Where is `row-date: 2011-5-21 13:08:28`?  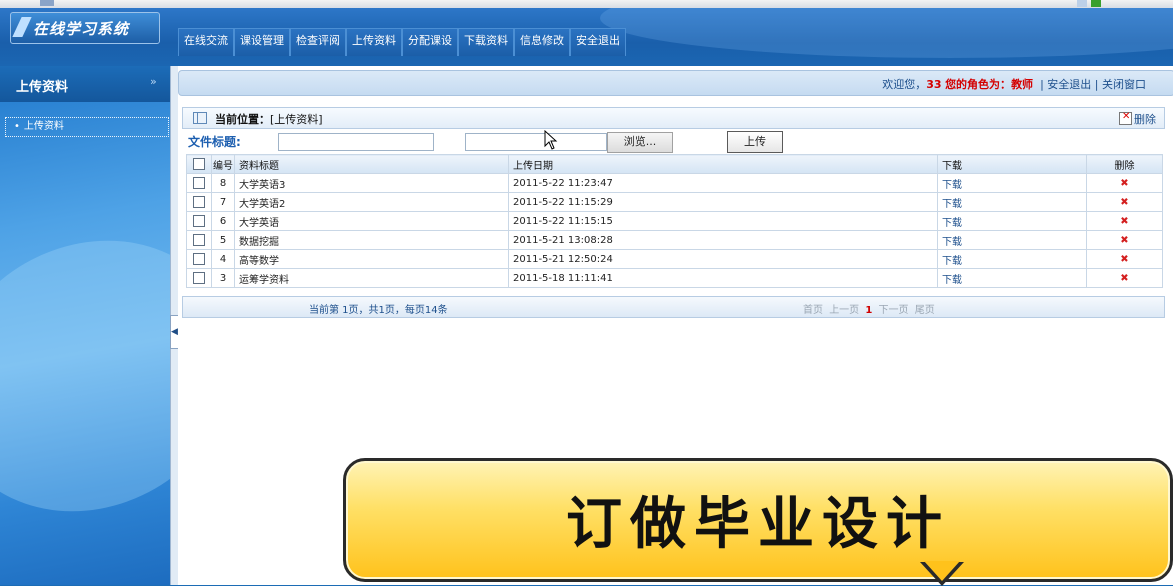
row-date: 2011-5-21 13:08:28 is located at coordinates (723, 240).